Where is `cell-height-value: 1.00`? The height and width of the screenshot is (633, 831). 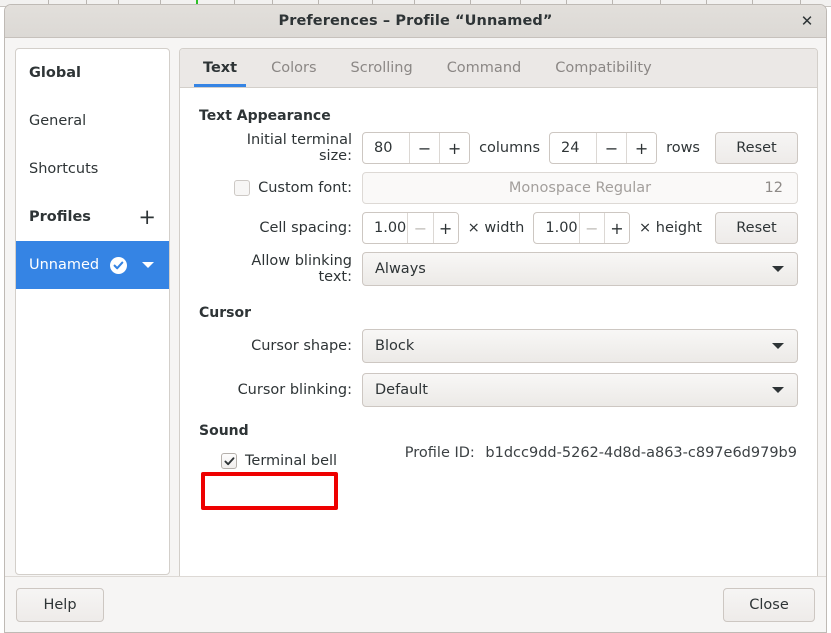 cell-height-value: 1.00 is located at coordinates (556, 228).